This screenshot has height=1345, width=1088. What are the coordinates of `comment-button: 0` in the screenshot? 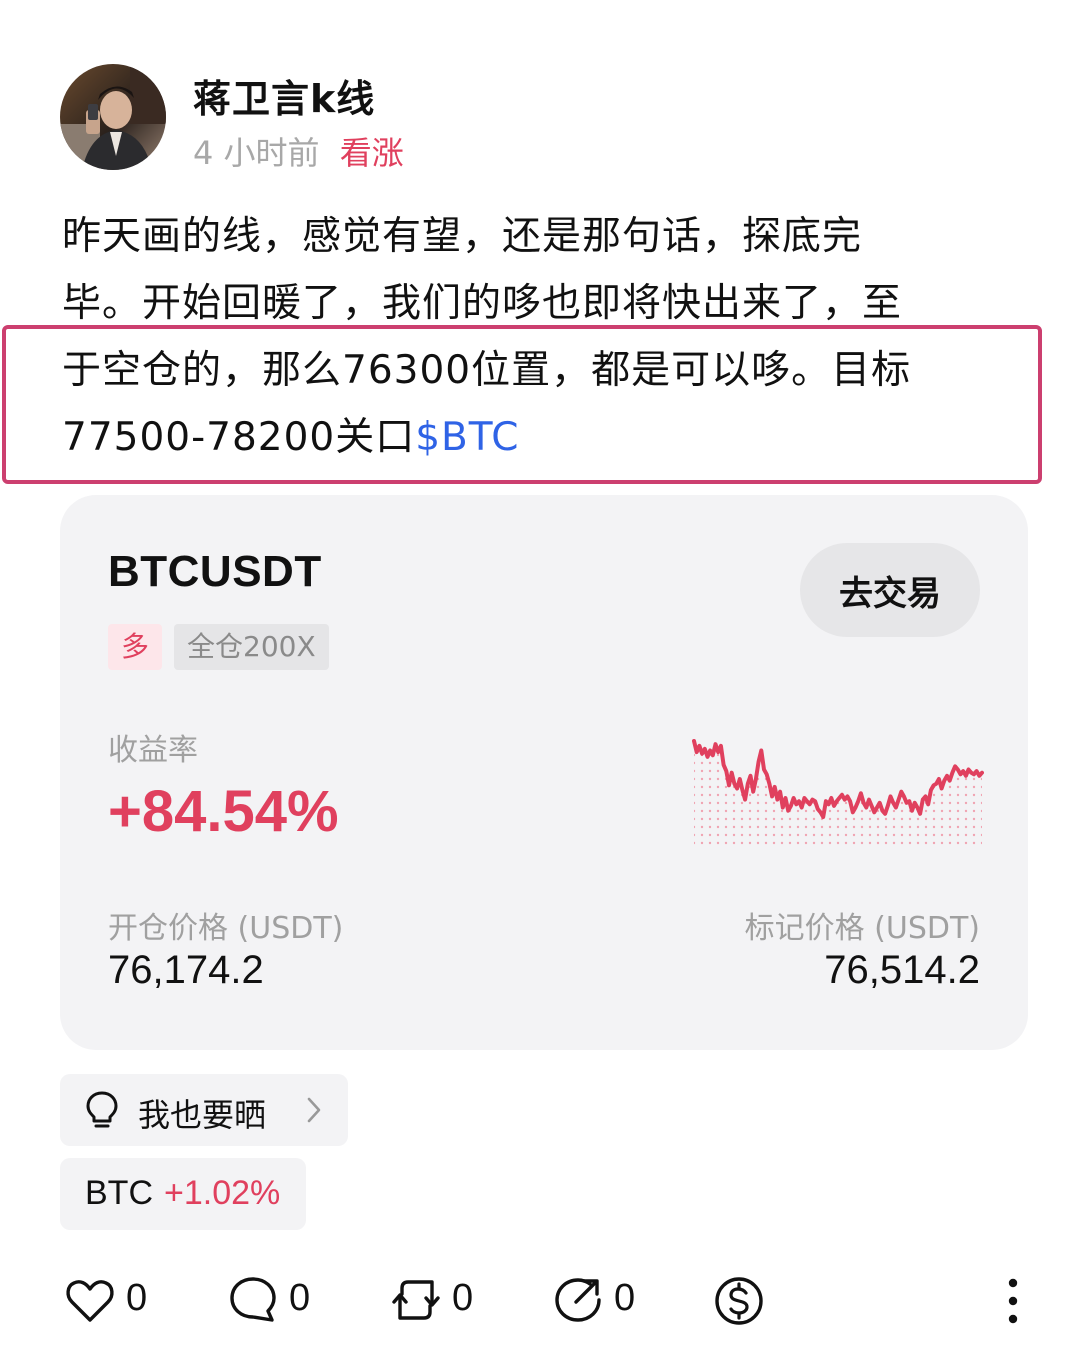 It's located at (272, 1300).